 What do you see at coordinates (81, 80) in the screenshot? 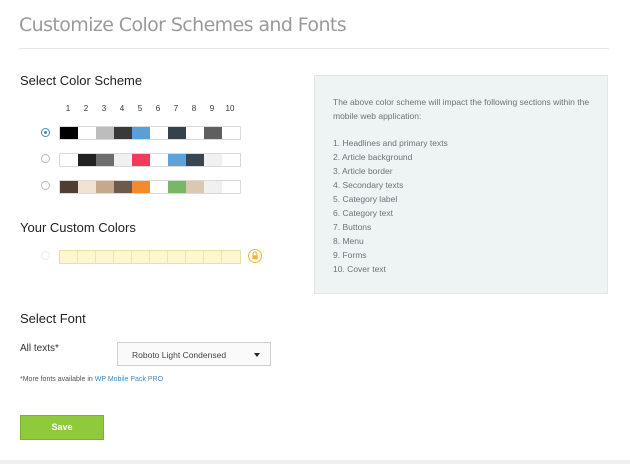
I see `color-scheme-heading: Select Color Scheme` at bounding box center [81, 80].